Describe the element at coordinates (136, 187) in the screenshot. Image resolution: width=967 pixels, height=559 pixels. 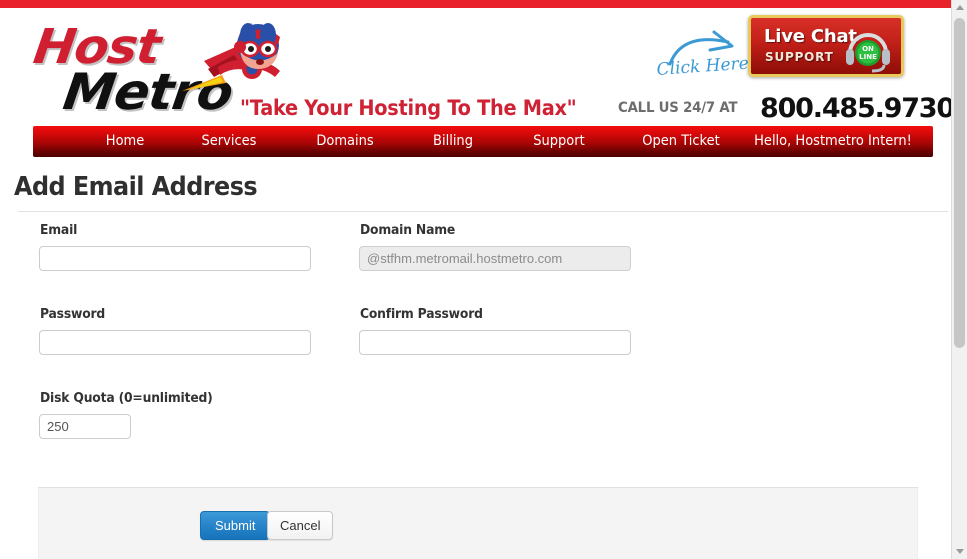
I see `page-title: Add Email Address` at that location.